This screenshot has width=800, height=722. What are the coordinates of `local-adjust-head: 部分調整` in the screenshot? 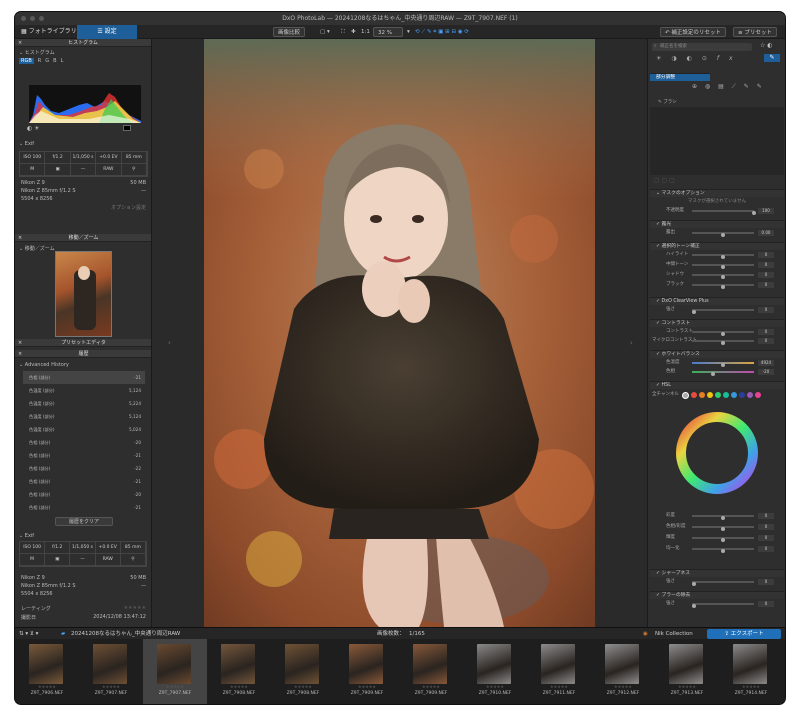 It's located at (680, 77).